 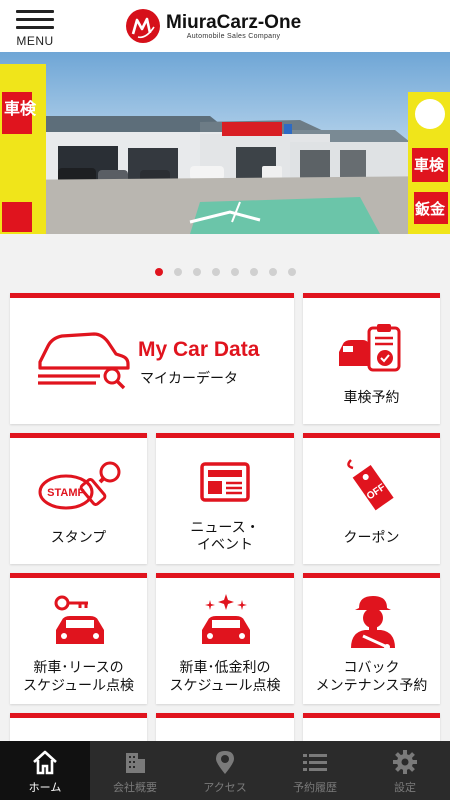 What do you see at coordinates (225, 787) in the screenshot?
I see `tab-access-label: アクセス` at bounding box center [225, 787].